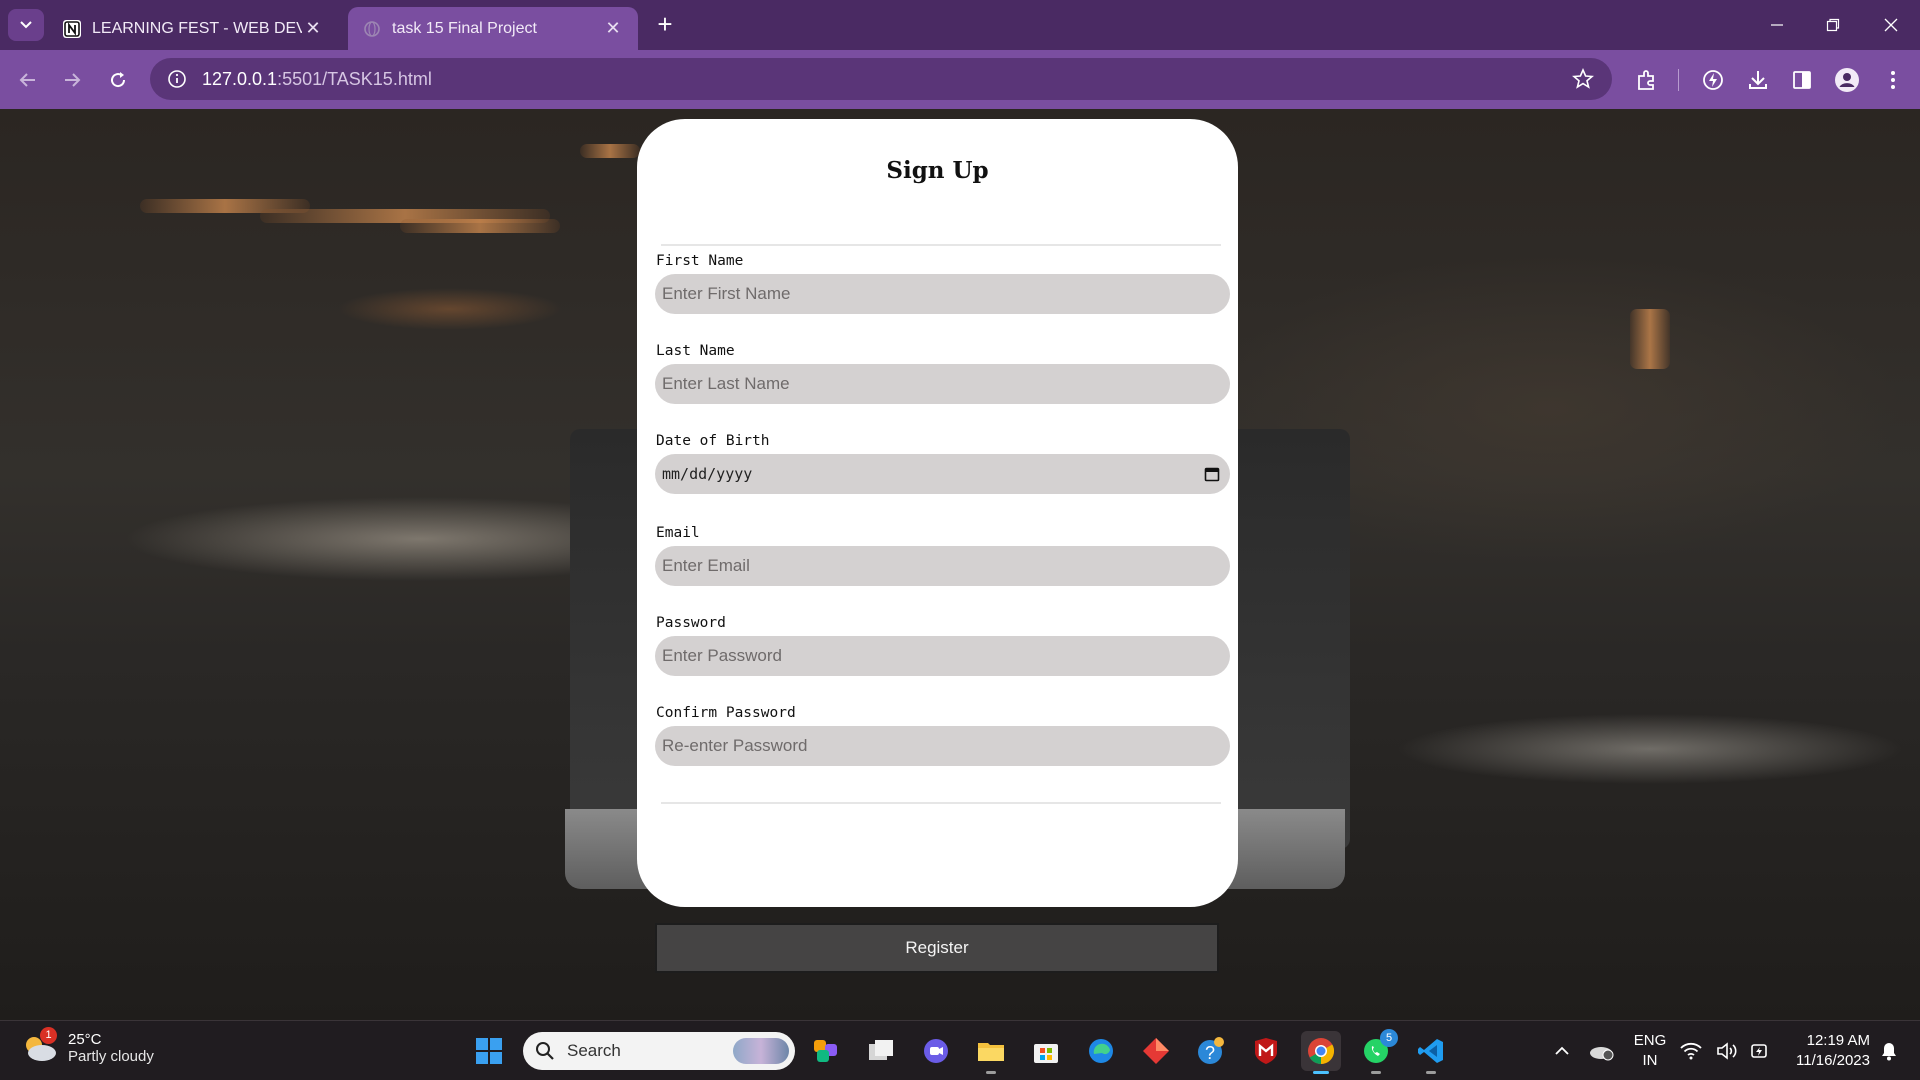 Image resolution: width=1920 pixels, height=1080 pixels. I want to click on taskbar-task-view, so click(881, 1051).